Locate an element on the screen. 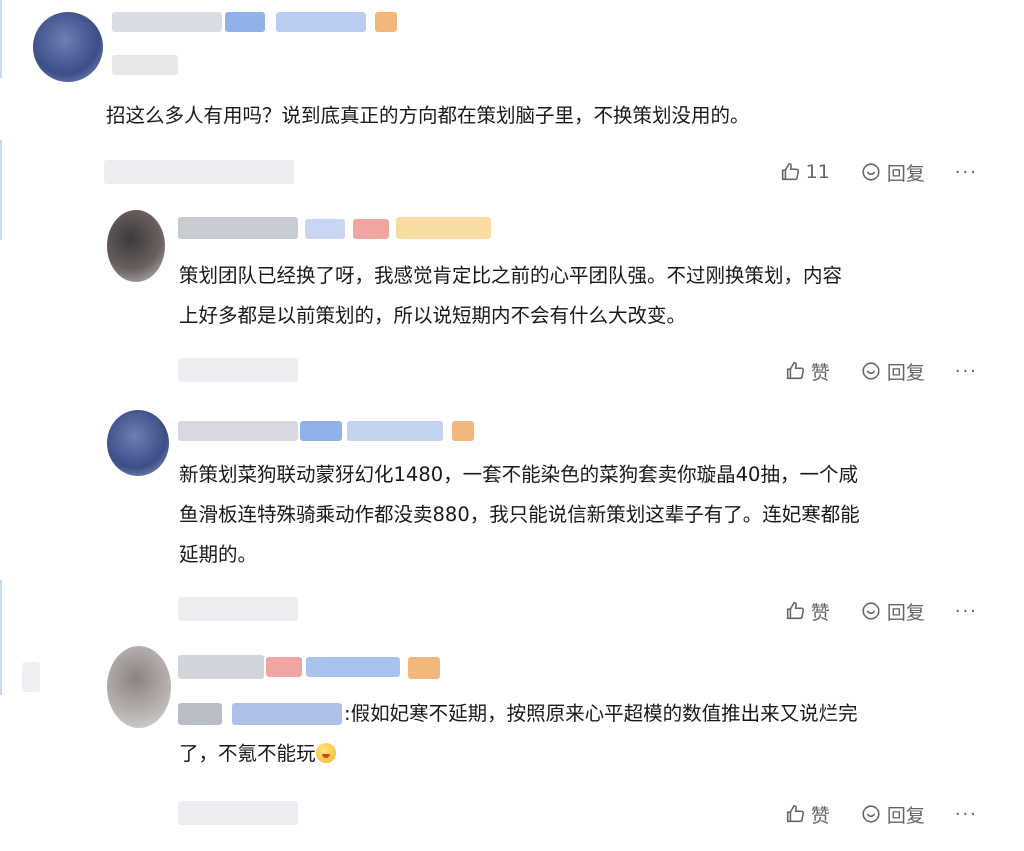 The width and height of the screenshot is (1024, 851). side-blur is located at coordinates (31, 677).